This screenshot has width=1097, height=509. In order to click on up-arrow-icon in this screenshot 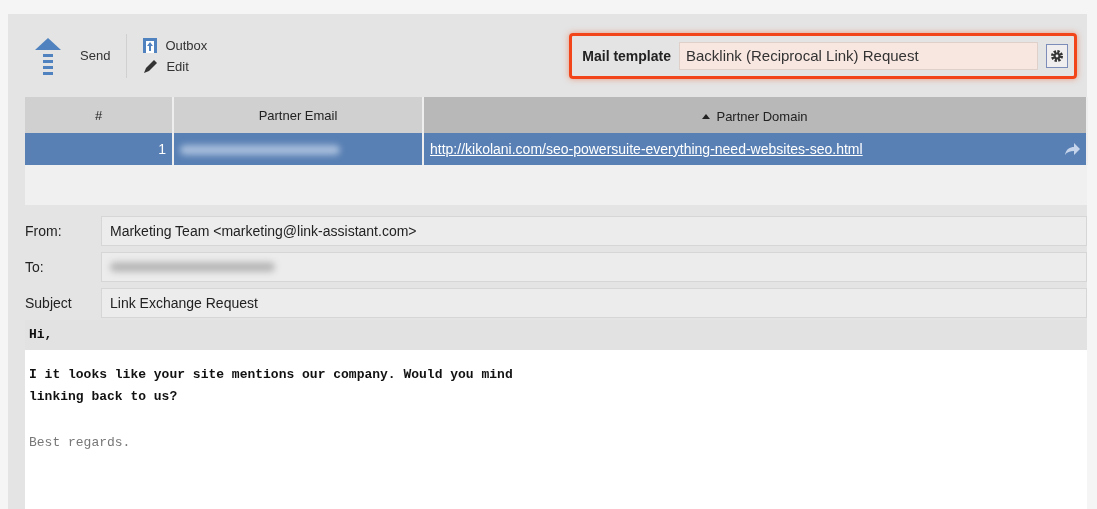, I will do `click(48, 55)`.